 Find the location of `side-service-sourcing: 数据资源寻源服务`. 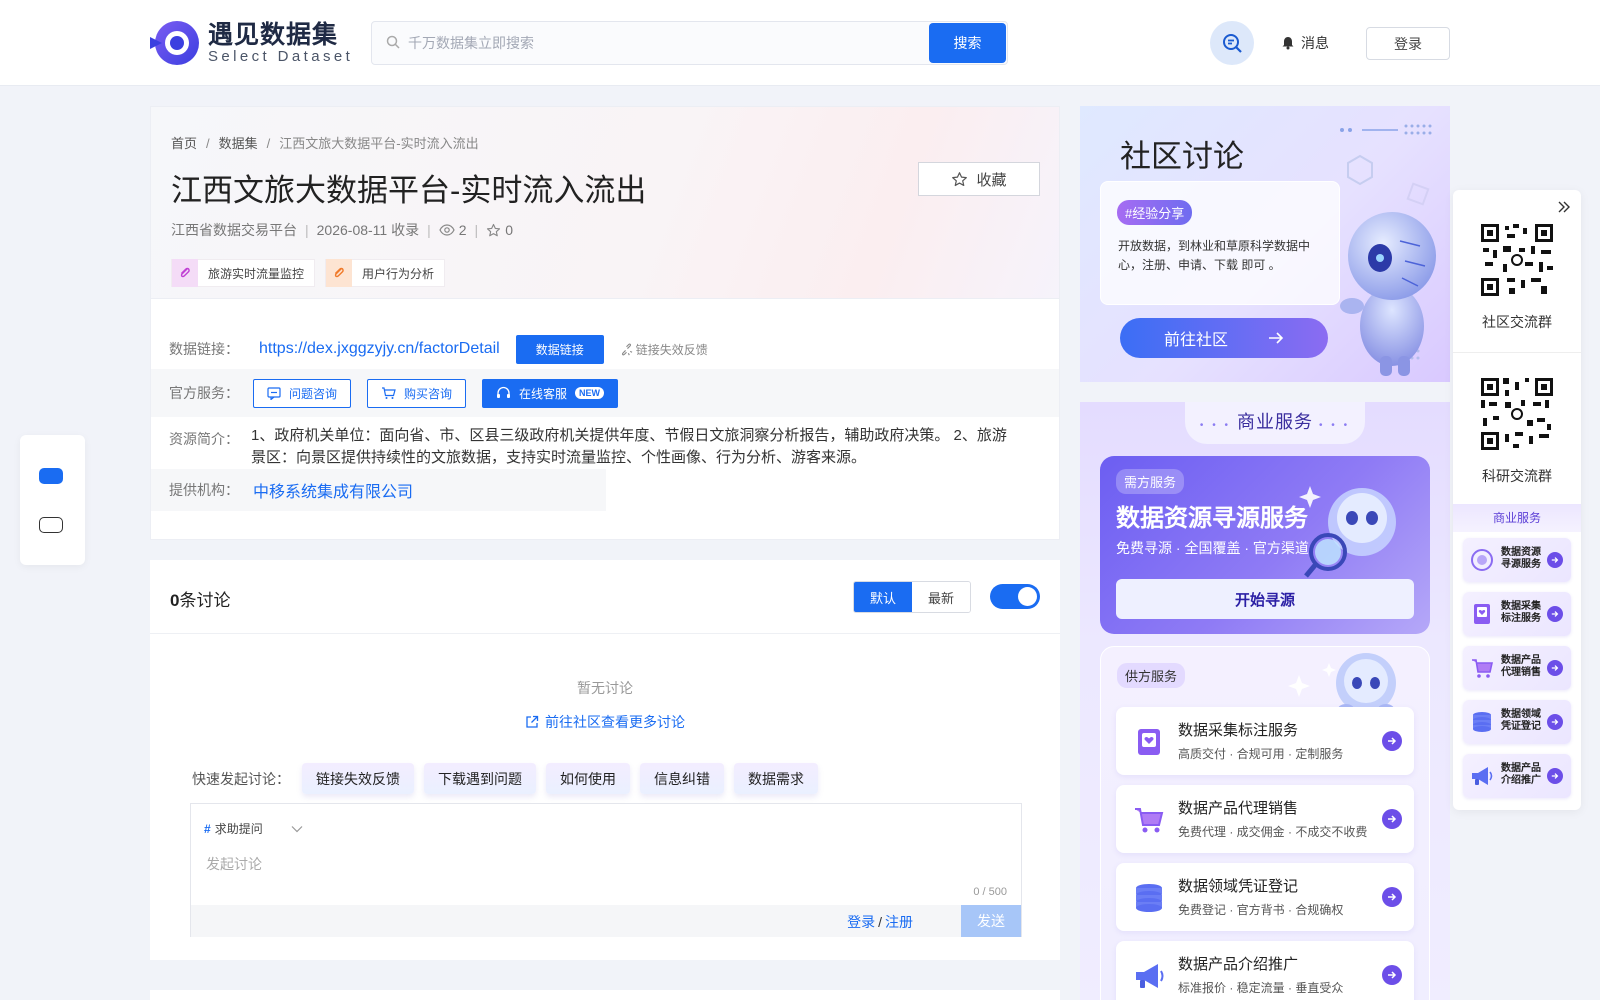

side-service-sourcing: 数据资源寻源服务 is located at coordinates (1517, 560).